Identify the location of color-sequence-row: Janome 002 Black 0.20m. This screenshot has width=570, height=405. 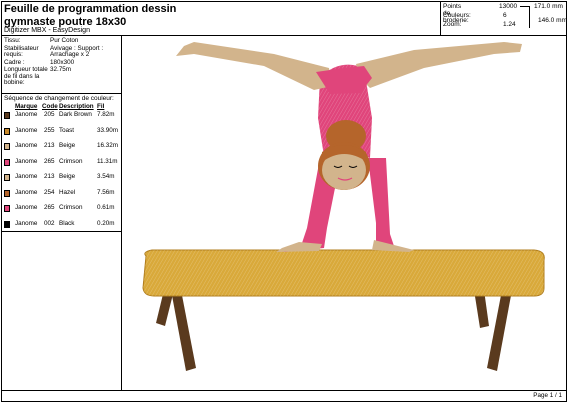
(61, 229).